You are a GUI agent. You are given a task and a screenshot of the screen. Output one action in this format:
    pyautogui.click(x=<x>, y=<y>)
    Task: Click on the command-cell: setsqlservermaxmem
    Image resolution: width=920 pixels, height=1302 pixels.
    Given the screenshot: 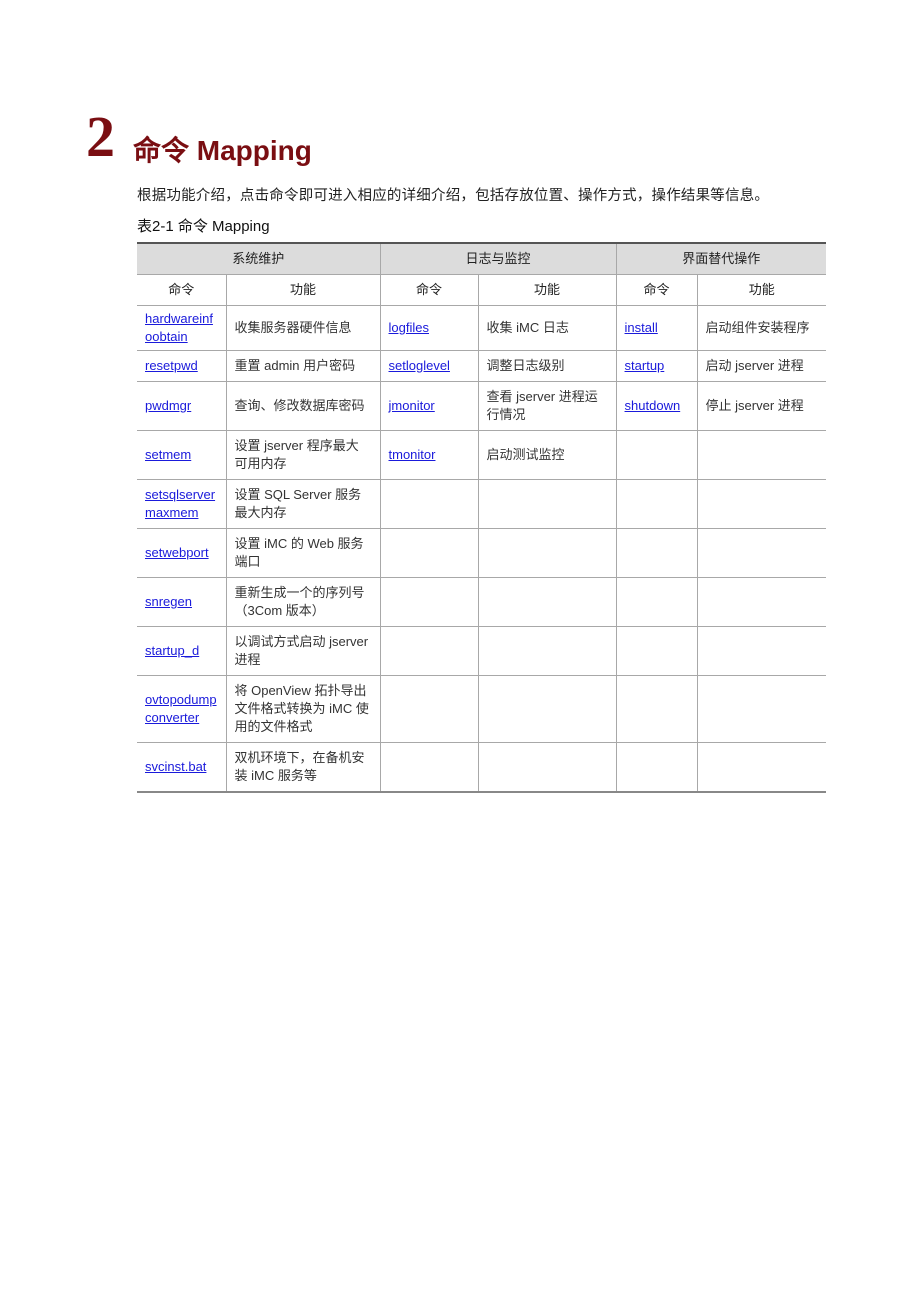 What is the action you would take?
    pyautogui.click(x=182, y=504)
    